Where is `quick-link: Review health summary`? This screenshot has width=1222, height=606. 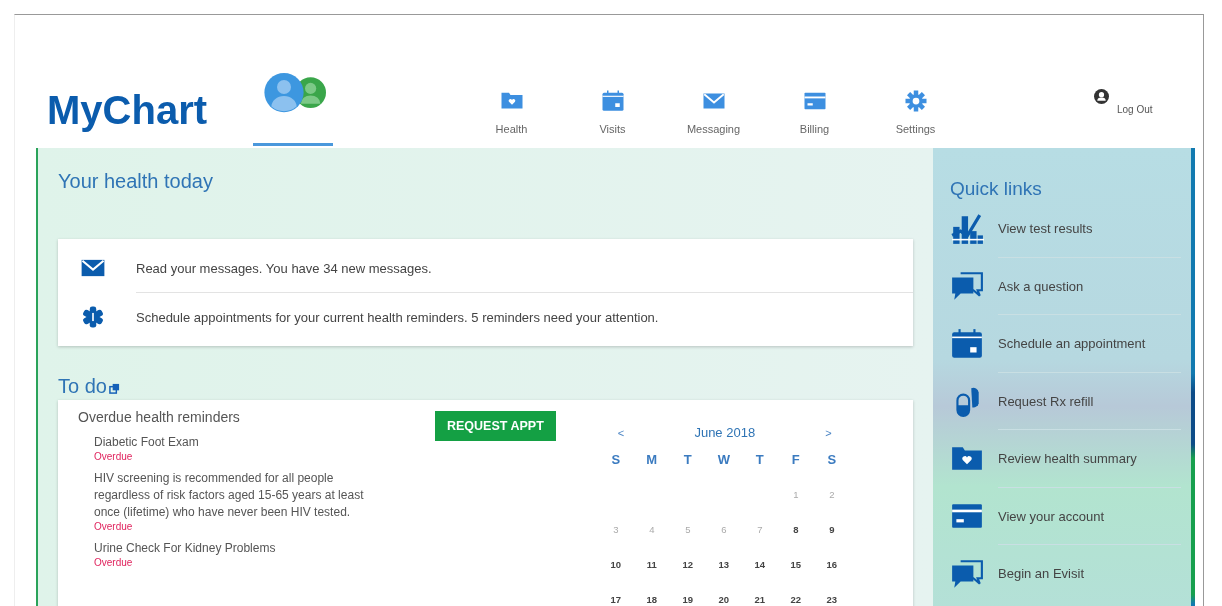 quick-link: Review health summary is located at coordinates (1065, 459).